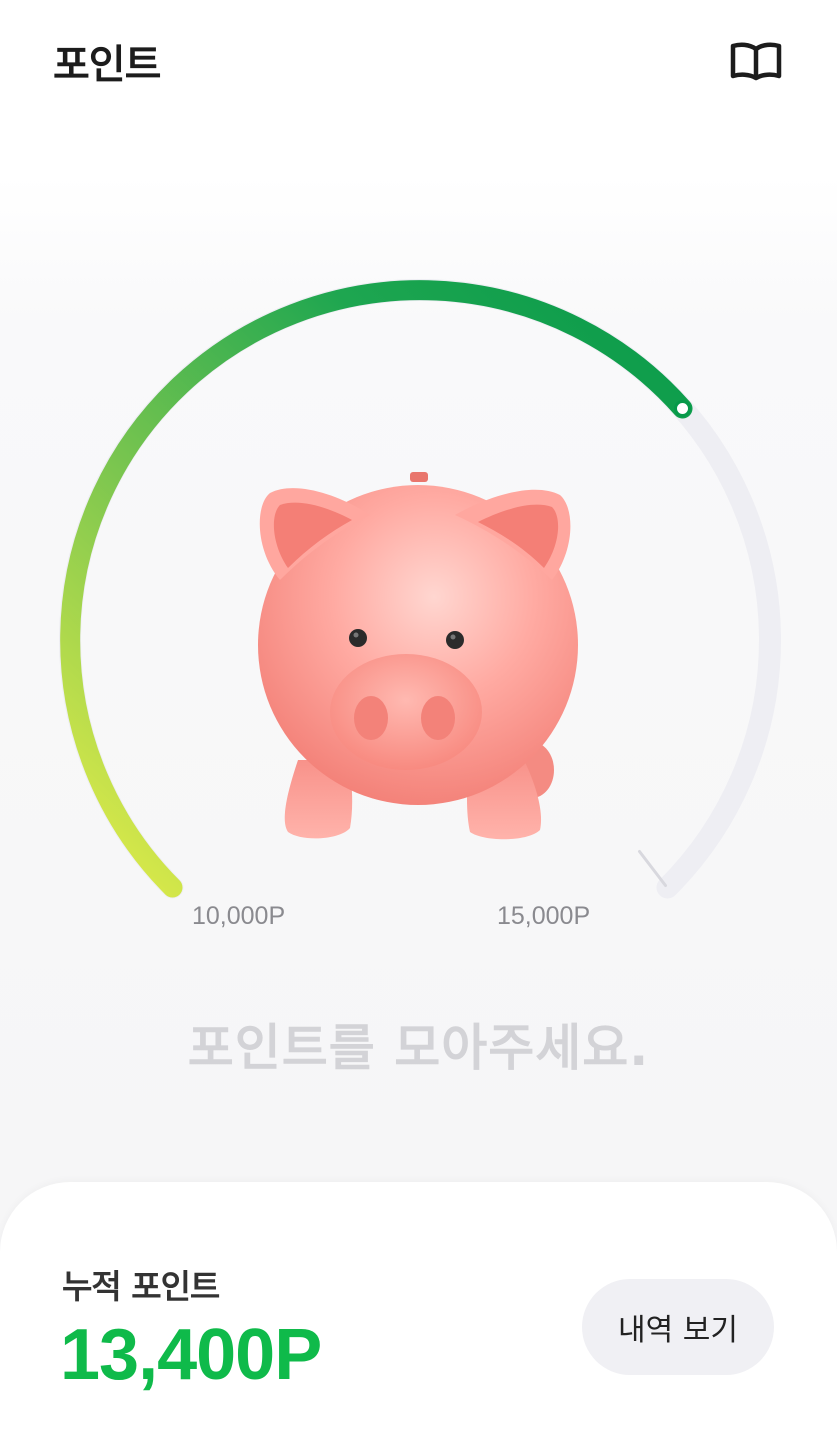  Describe the element at coordinates (239, 916) in the screenshot. I see `gauge-min-label: 10,000P` at that location.